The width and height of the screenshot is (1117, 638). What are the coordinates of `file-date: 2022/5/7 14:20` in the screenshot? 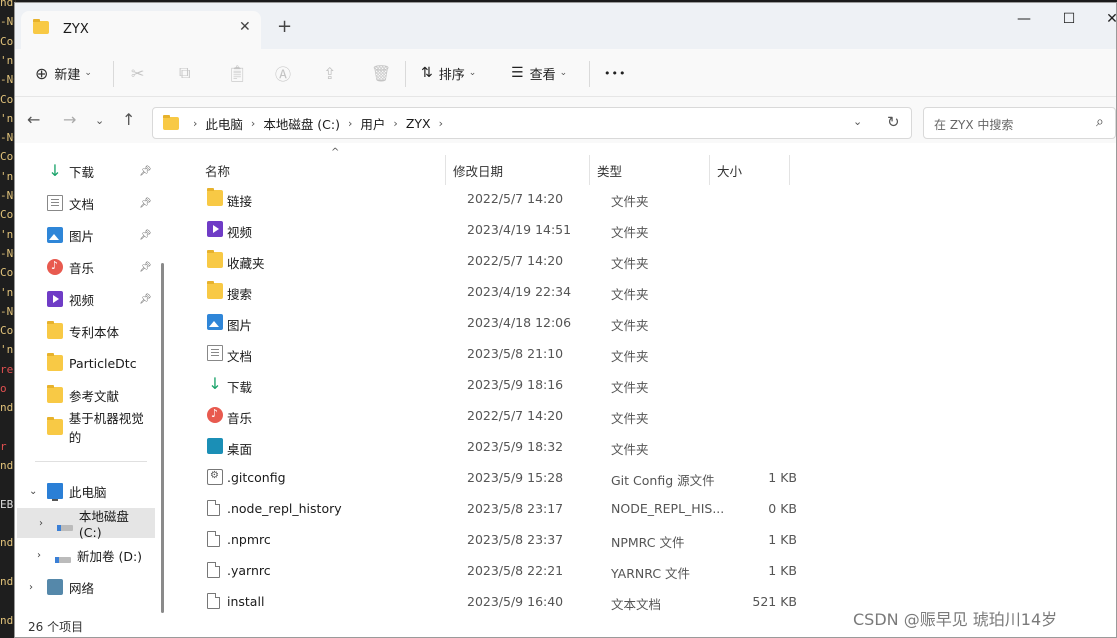 It's located at (515, 415).